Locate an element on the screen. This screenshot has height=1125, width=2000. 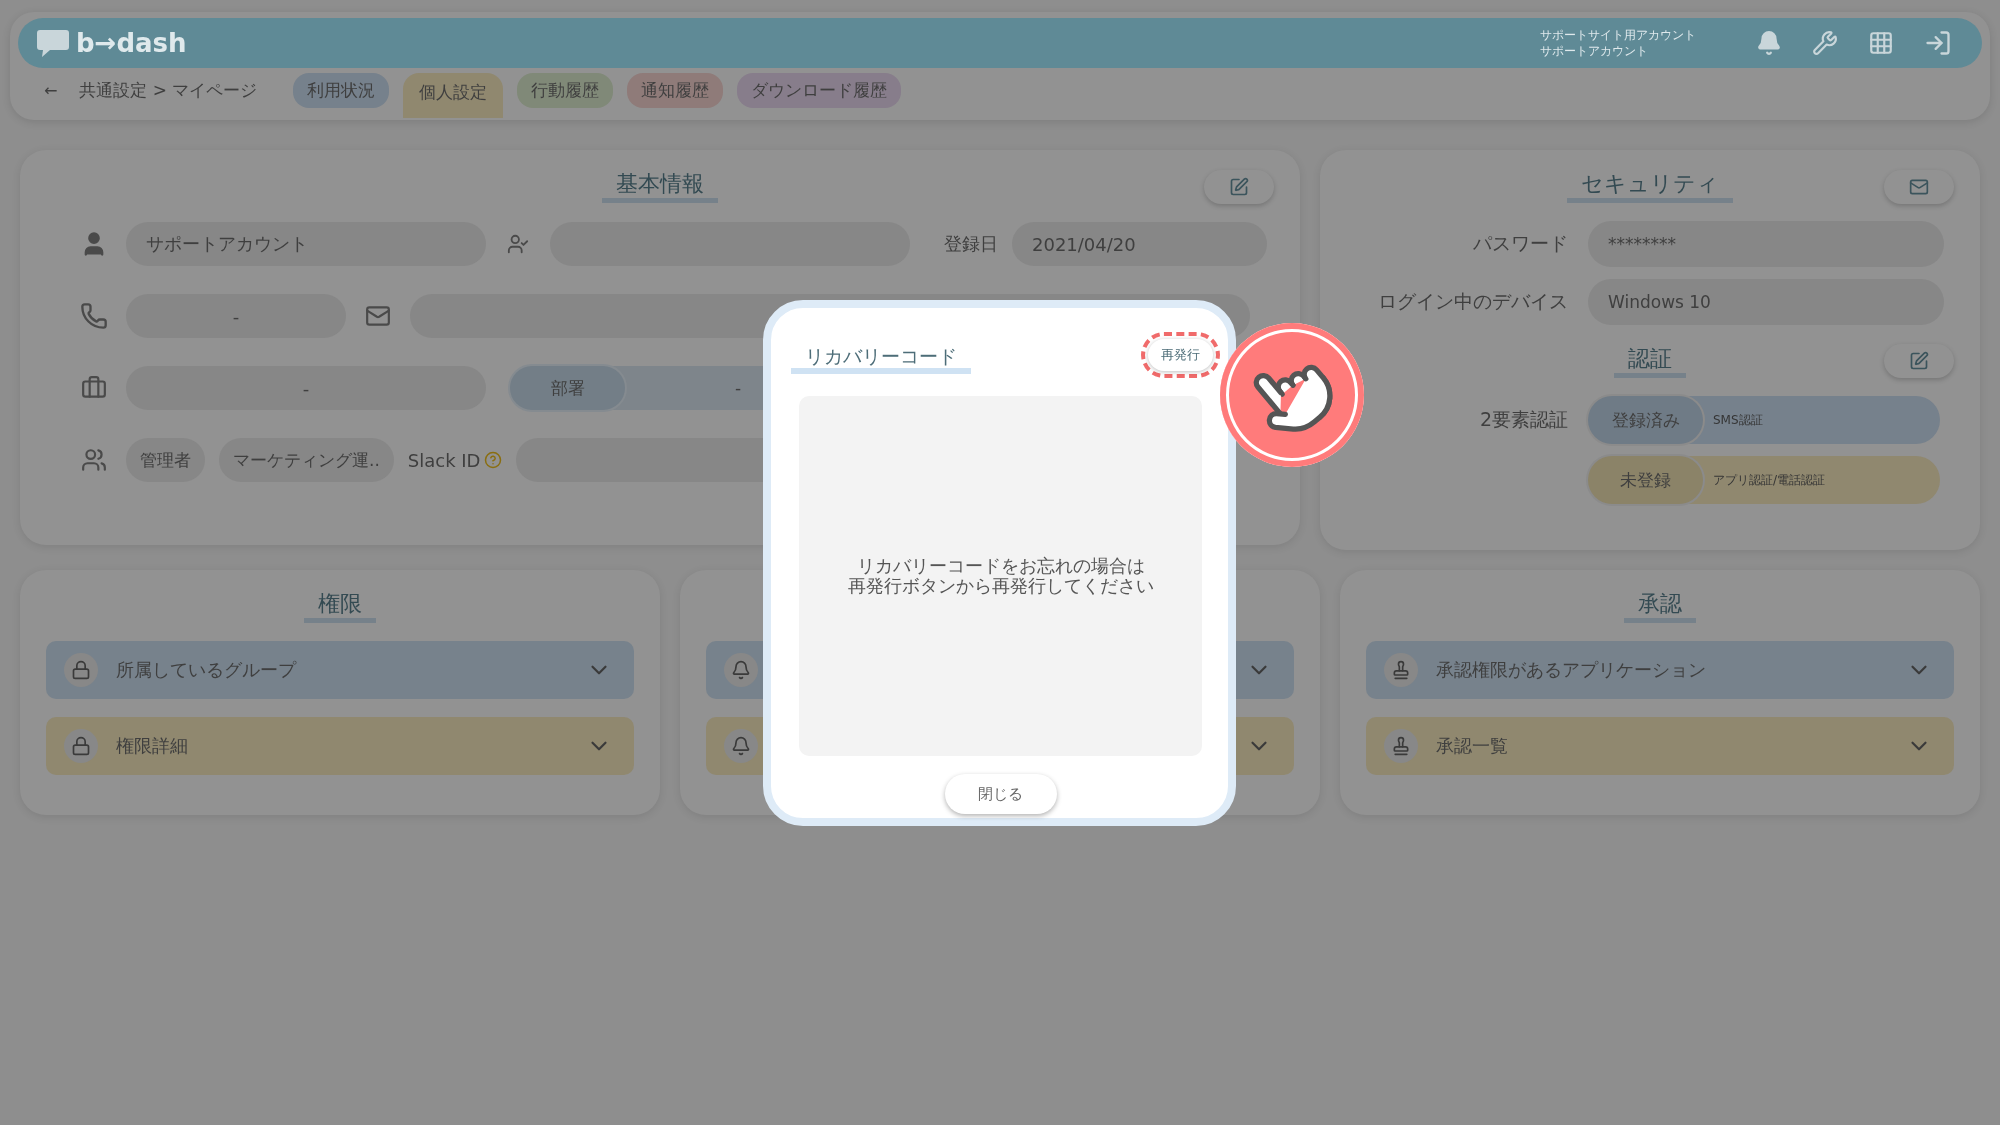
wrench-icon is located at coordinates (1825, 43).